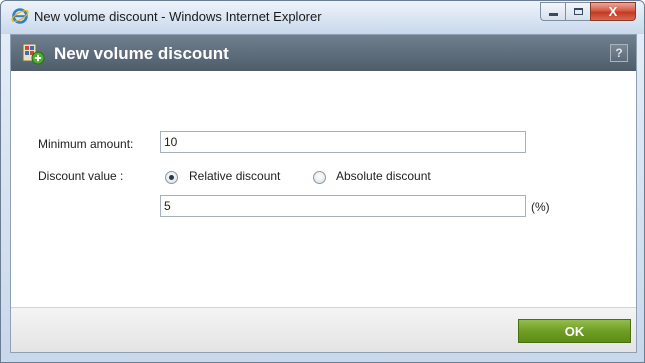 The image size is (645, 363). Describe the element at coordinates (171, 177) in the screenshot. I see `relative-discount-radio` at that location.